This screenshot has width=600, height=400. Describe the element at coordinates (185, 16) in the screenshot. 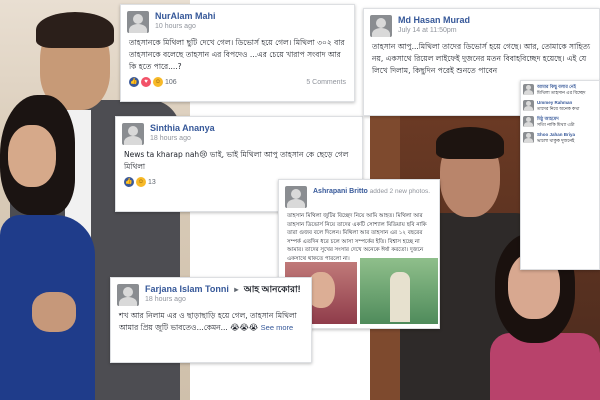

I see `post-author: NurAlam Mahi` at that location.